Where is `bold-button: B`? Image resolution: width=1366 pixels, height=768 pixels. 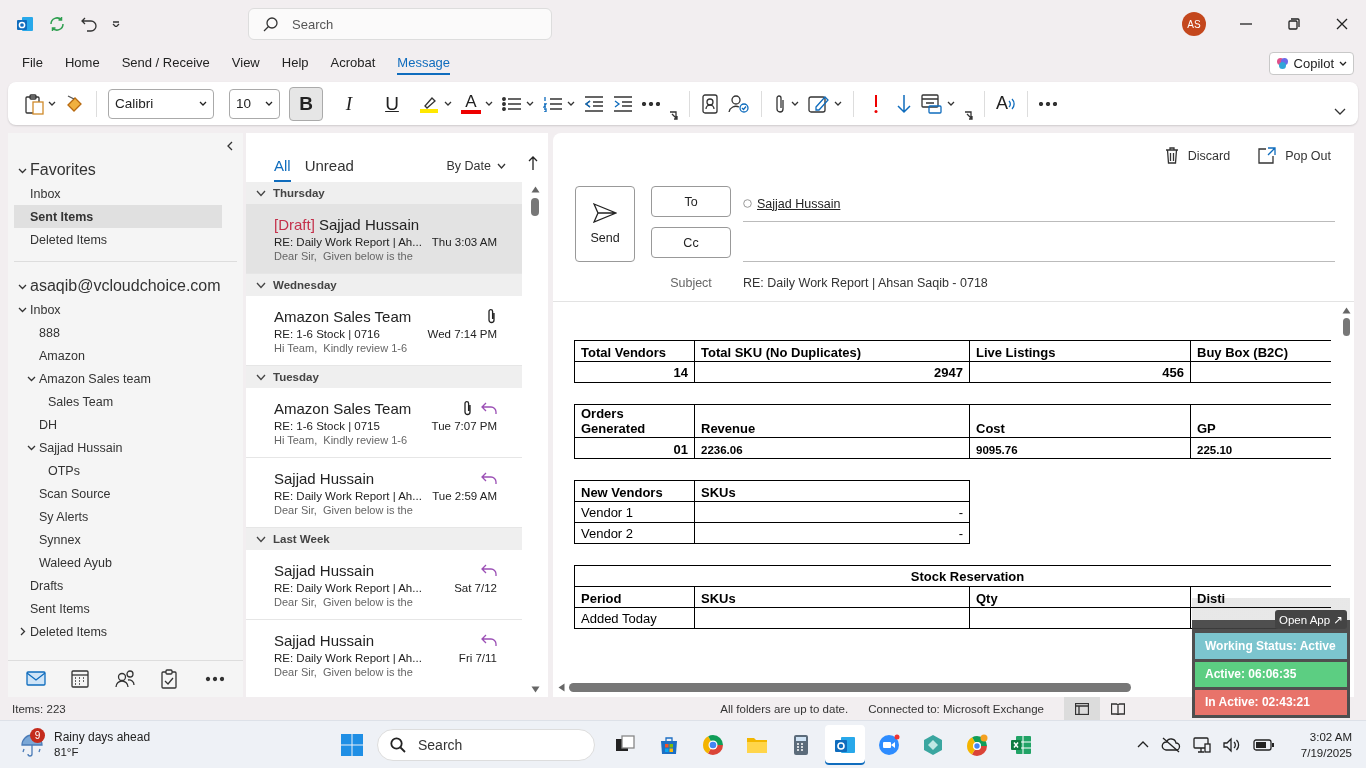 bold-button: B is located at coordinates (306, 103).